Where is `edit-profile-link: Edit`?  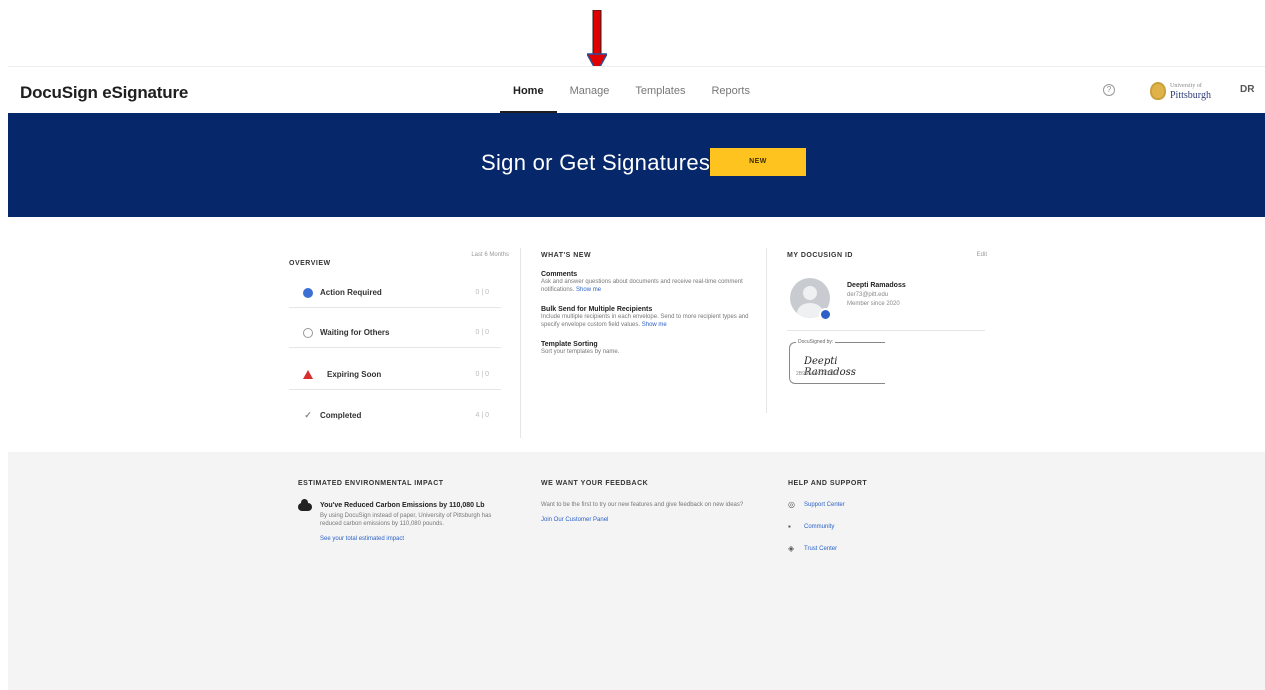
edit-profile-link: Edit is located at coordinates (982, 255).